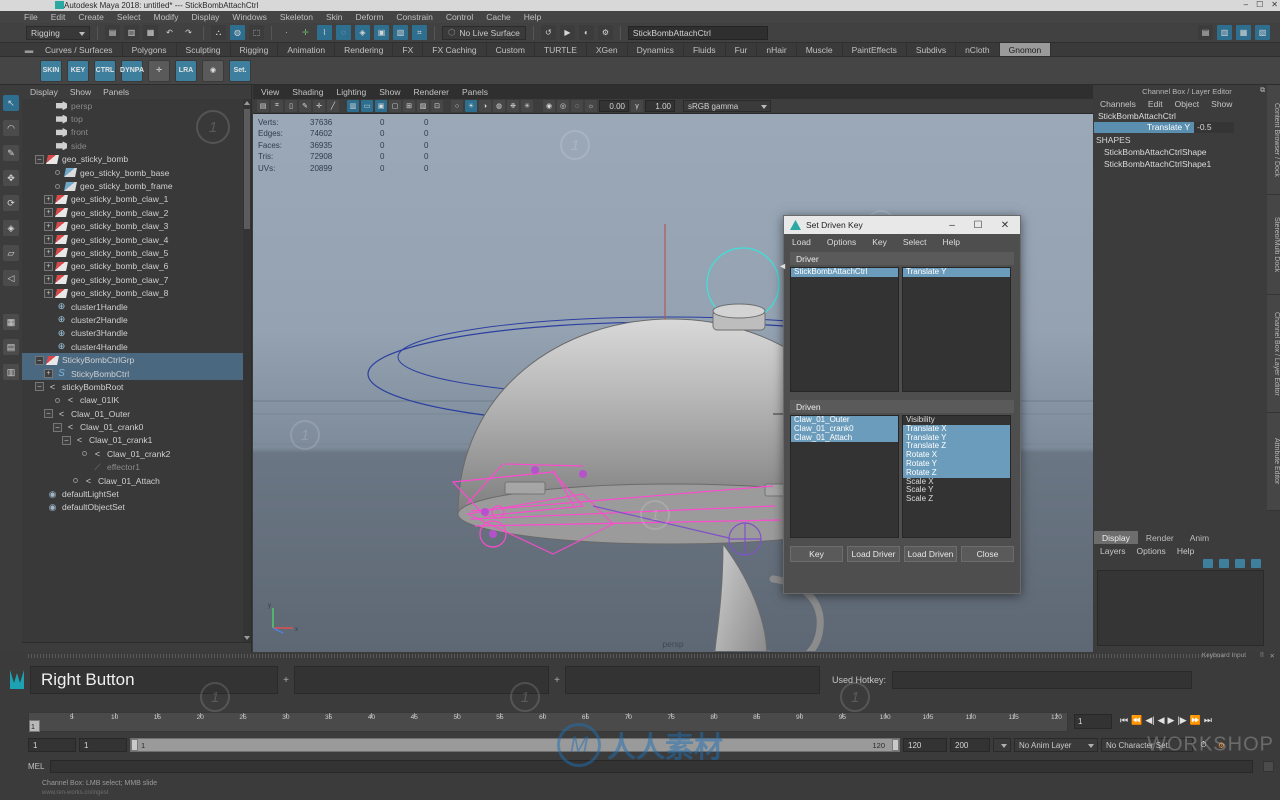  I want to click on layer-tab-anim: Anim, so click(1199, 537).